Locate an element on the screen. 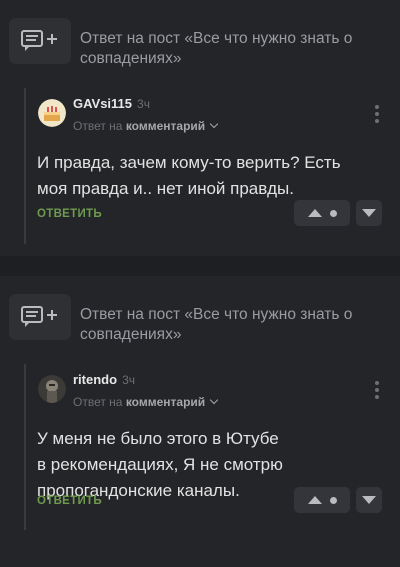 The height and width of the screenshot is (567, 400). username: GAVsi115 3ч is located at coordinates (111, 103).